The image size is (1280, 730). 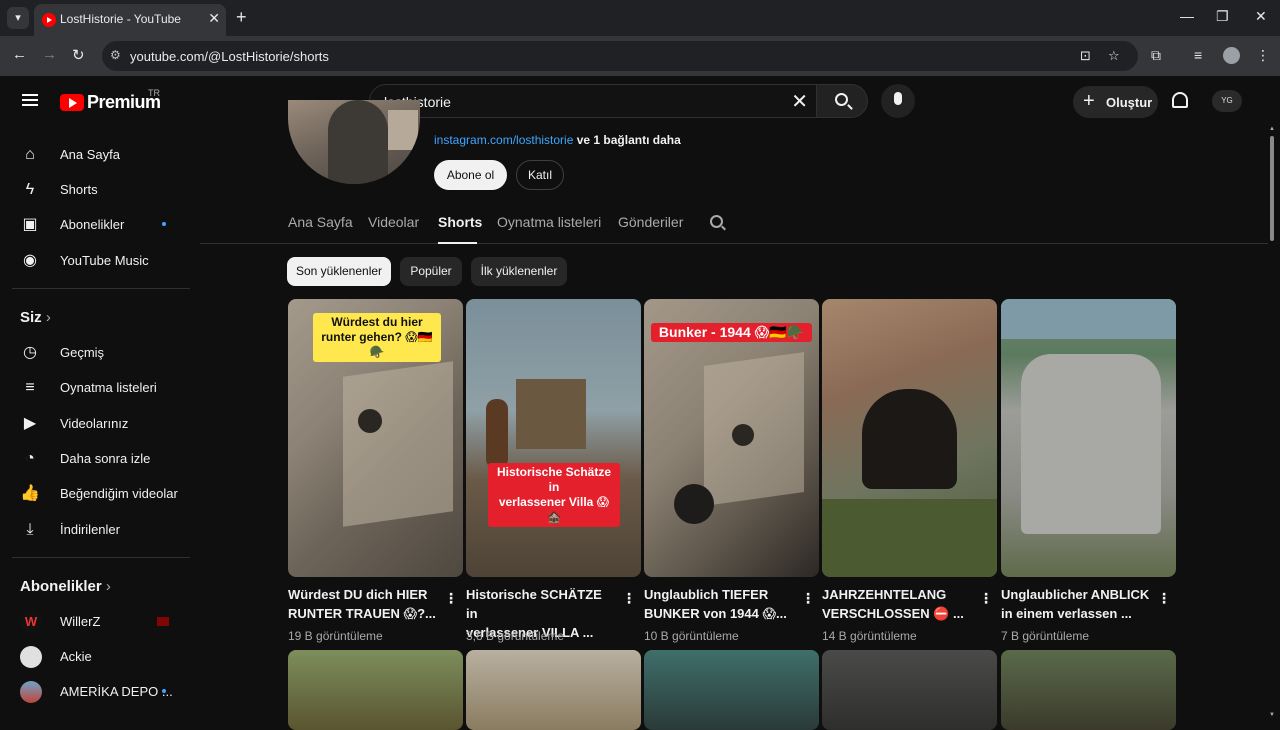 I want to click on search-input: losthistorie ✕, so click(x=593, y=101).